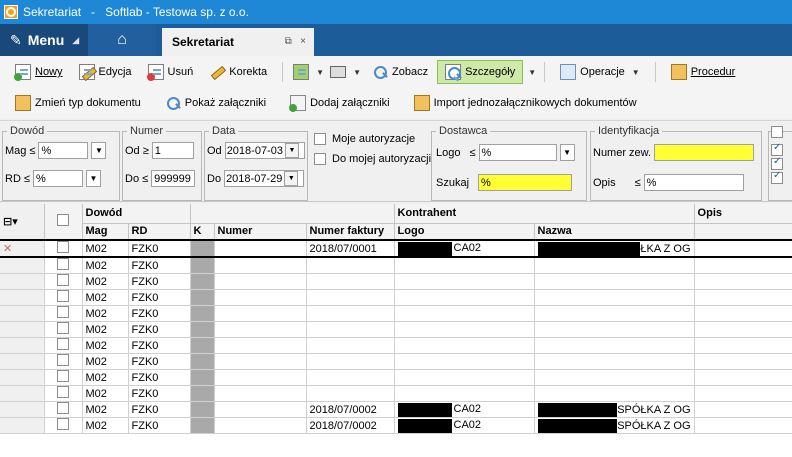 The image size is (792, 457). What do you see at coordinates (264, 150) in the screenshot?
I see `data-od-input: 2018-07-03 ▼` at bounding box center [264, 150].